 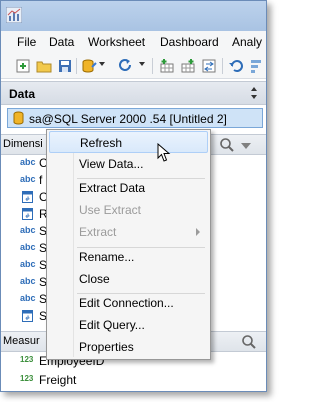 What do you see at coordinates (128, 279) in the screenshot?
I see `menu-item-close: Close` at bounding box center [128, 279].